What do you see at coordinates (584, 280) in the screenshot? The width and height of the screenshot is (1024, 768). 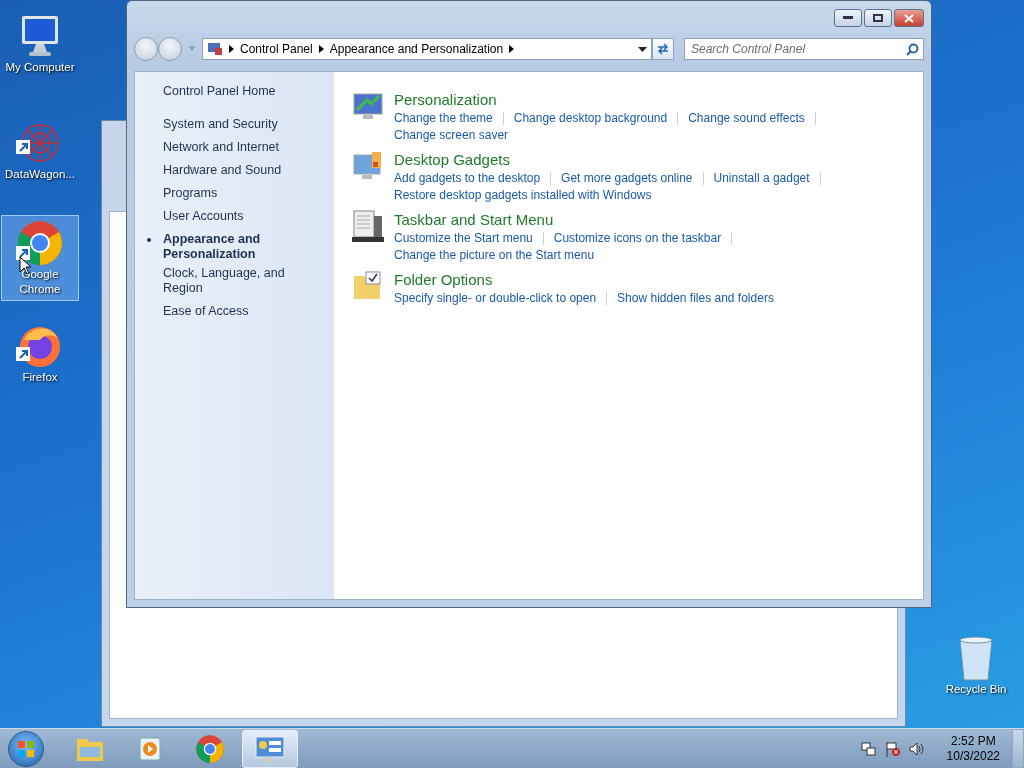 I see `category-title: Folder Options` at bounding box center [584, 280].